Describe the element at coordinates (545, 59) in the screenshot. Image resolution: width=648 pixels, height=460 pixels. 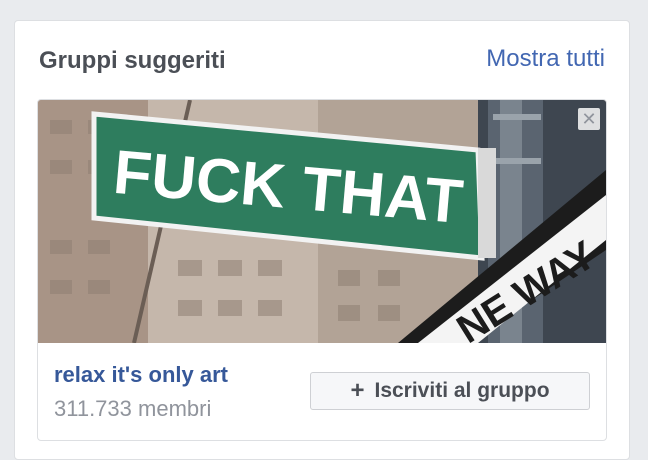
I see `see-all-link: Mostra tutti` at that location.